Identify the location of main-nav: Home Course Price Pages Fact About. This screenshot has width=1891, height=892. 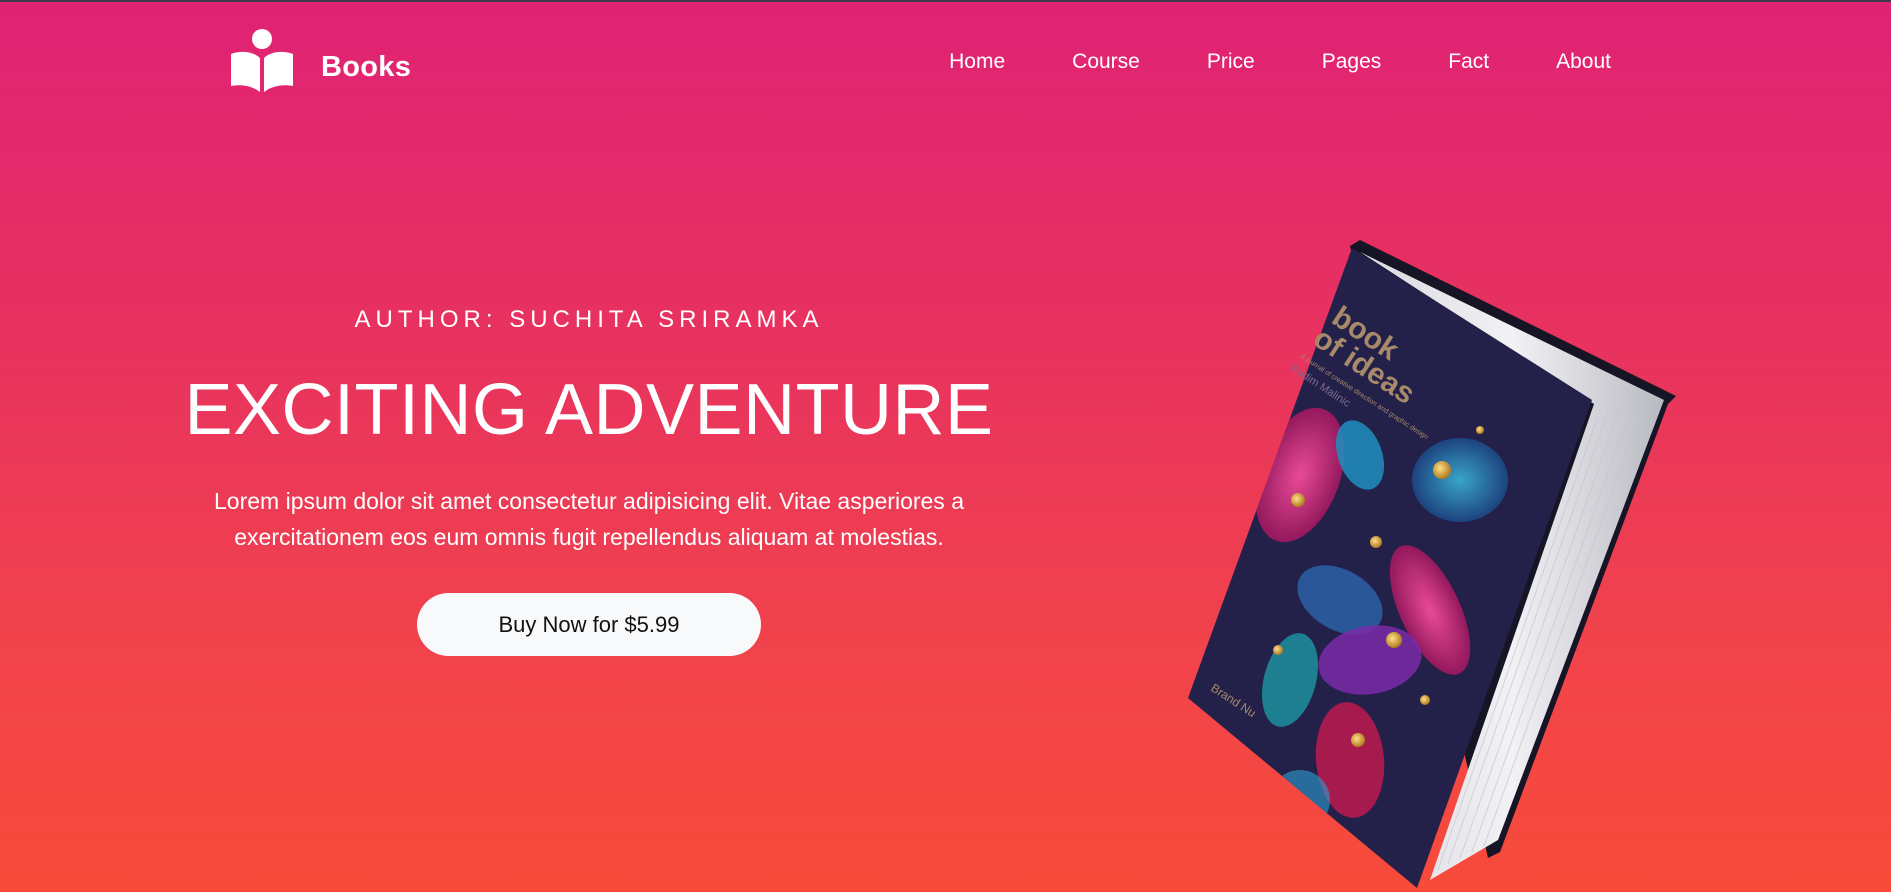
(1280, 62).